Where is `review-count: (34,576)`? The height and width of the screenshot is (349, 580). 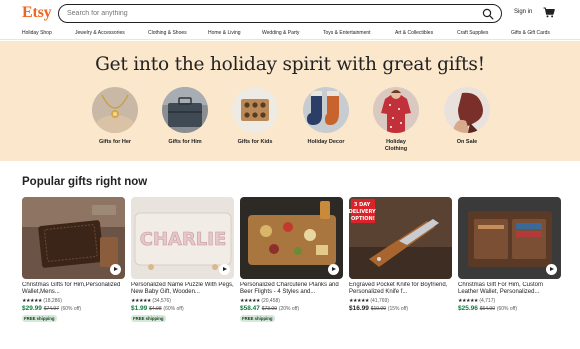 review-count: (34,576) is located at coordinates (161, 301).